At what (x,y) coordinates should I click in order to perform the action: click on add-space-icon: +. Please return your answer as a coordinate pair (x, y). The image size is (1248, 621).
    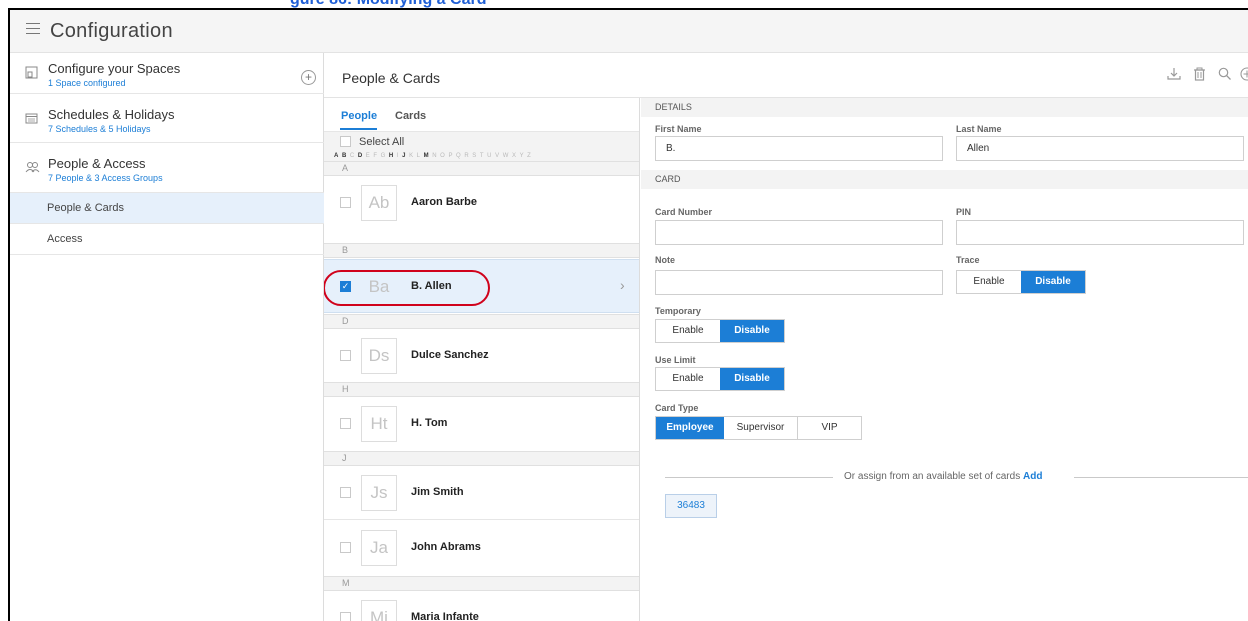
    Looking at the image, I should click on (308, 77).